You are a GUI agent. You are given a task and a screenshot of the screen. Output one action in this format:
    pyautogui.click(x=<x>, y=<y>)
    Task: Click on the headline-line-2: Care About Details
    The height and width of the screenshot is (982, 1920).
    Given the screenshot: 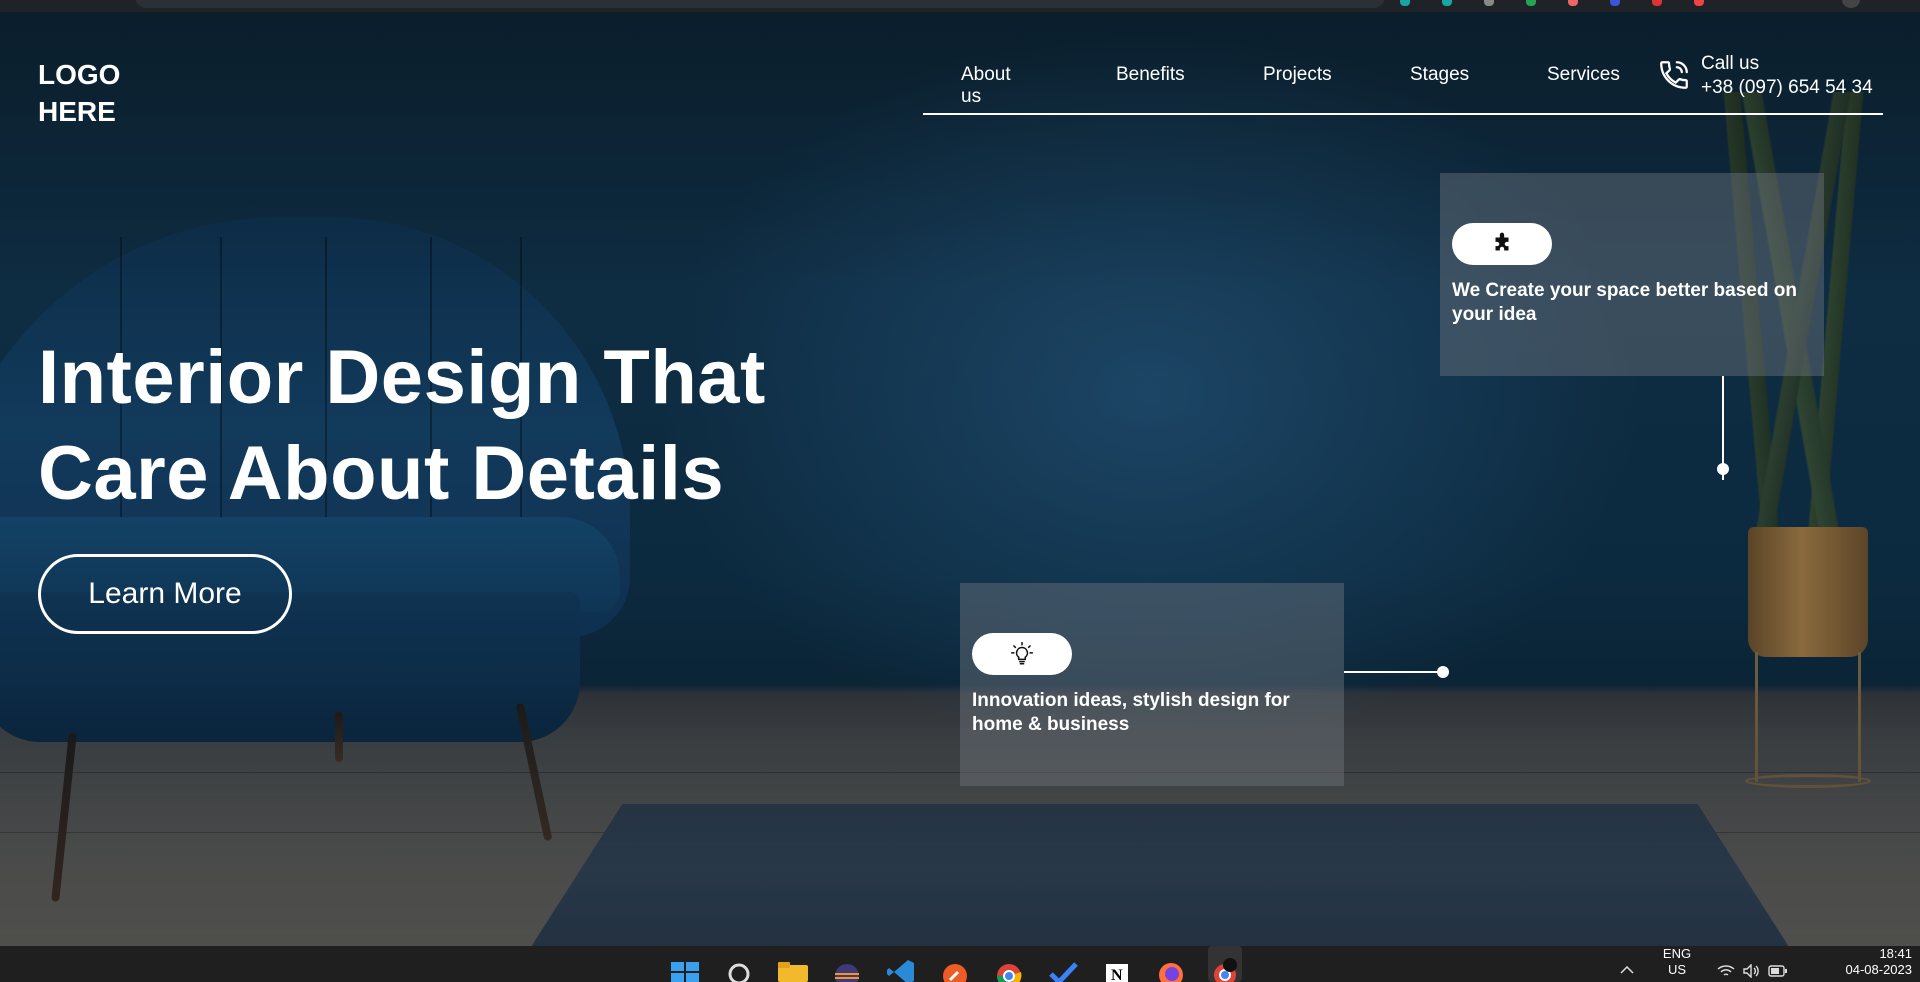 What is the action you would take?
    pyautogui.click(x=381, y=473)
    